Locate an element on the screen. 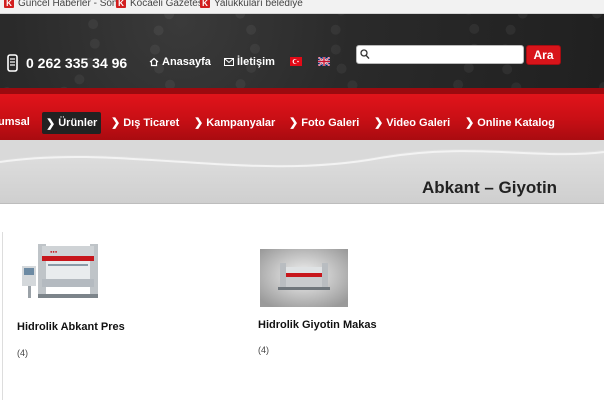  nav-item-label: Online Katalog is located at coordinates (516, 122).